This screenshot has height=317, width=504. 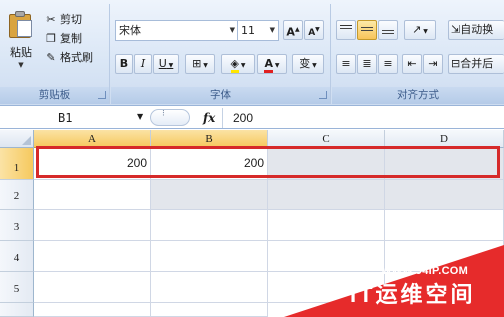 I want to click on decrease-indent-button: ⇤, so click(x=412, y=64).